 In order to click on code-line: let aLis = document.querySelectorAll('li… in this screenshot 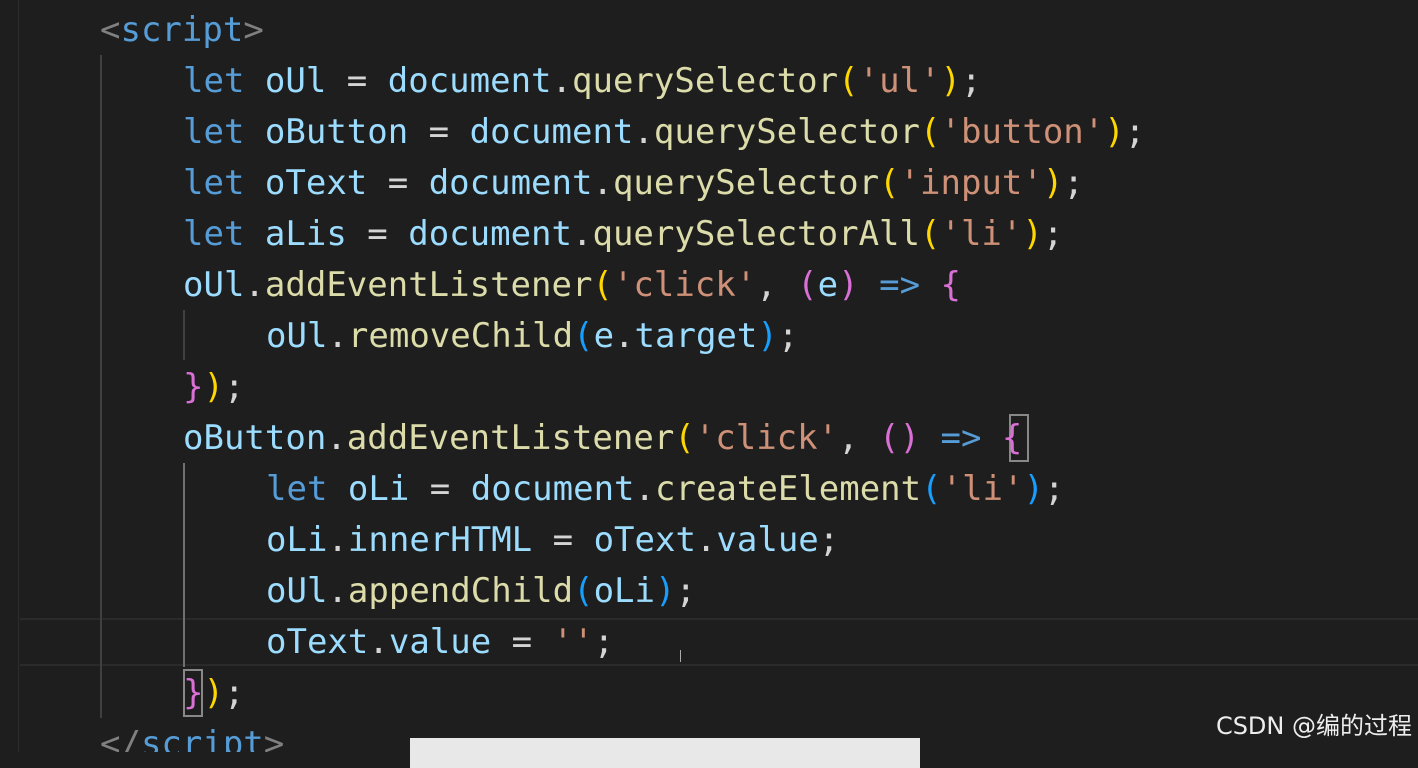, I will do `click(623, 234)`.